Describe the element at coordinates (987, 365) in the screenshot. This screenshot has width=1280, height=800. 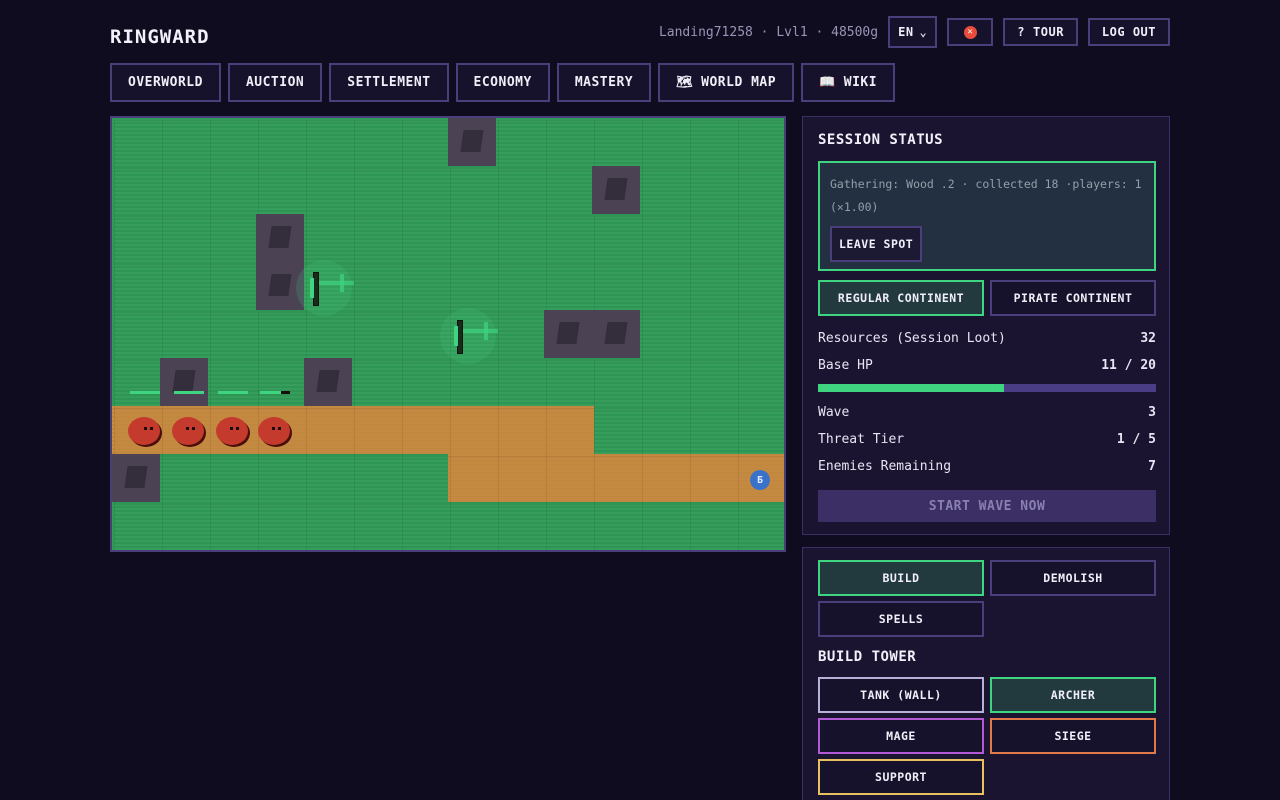
I see `base-hp-row: Base HP 11 / 20` at that location.